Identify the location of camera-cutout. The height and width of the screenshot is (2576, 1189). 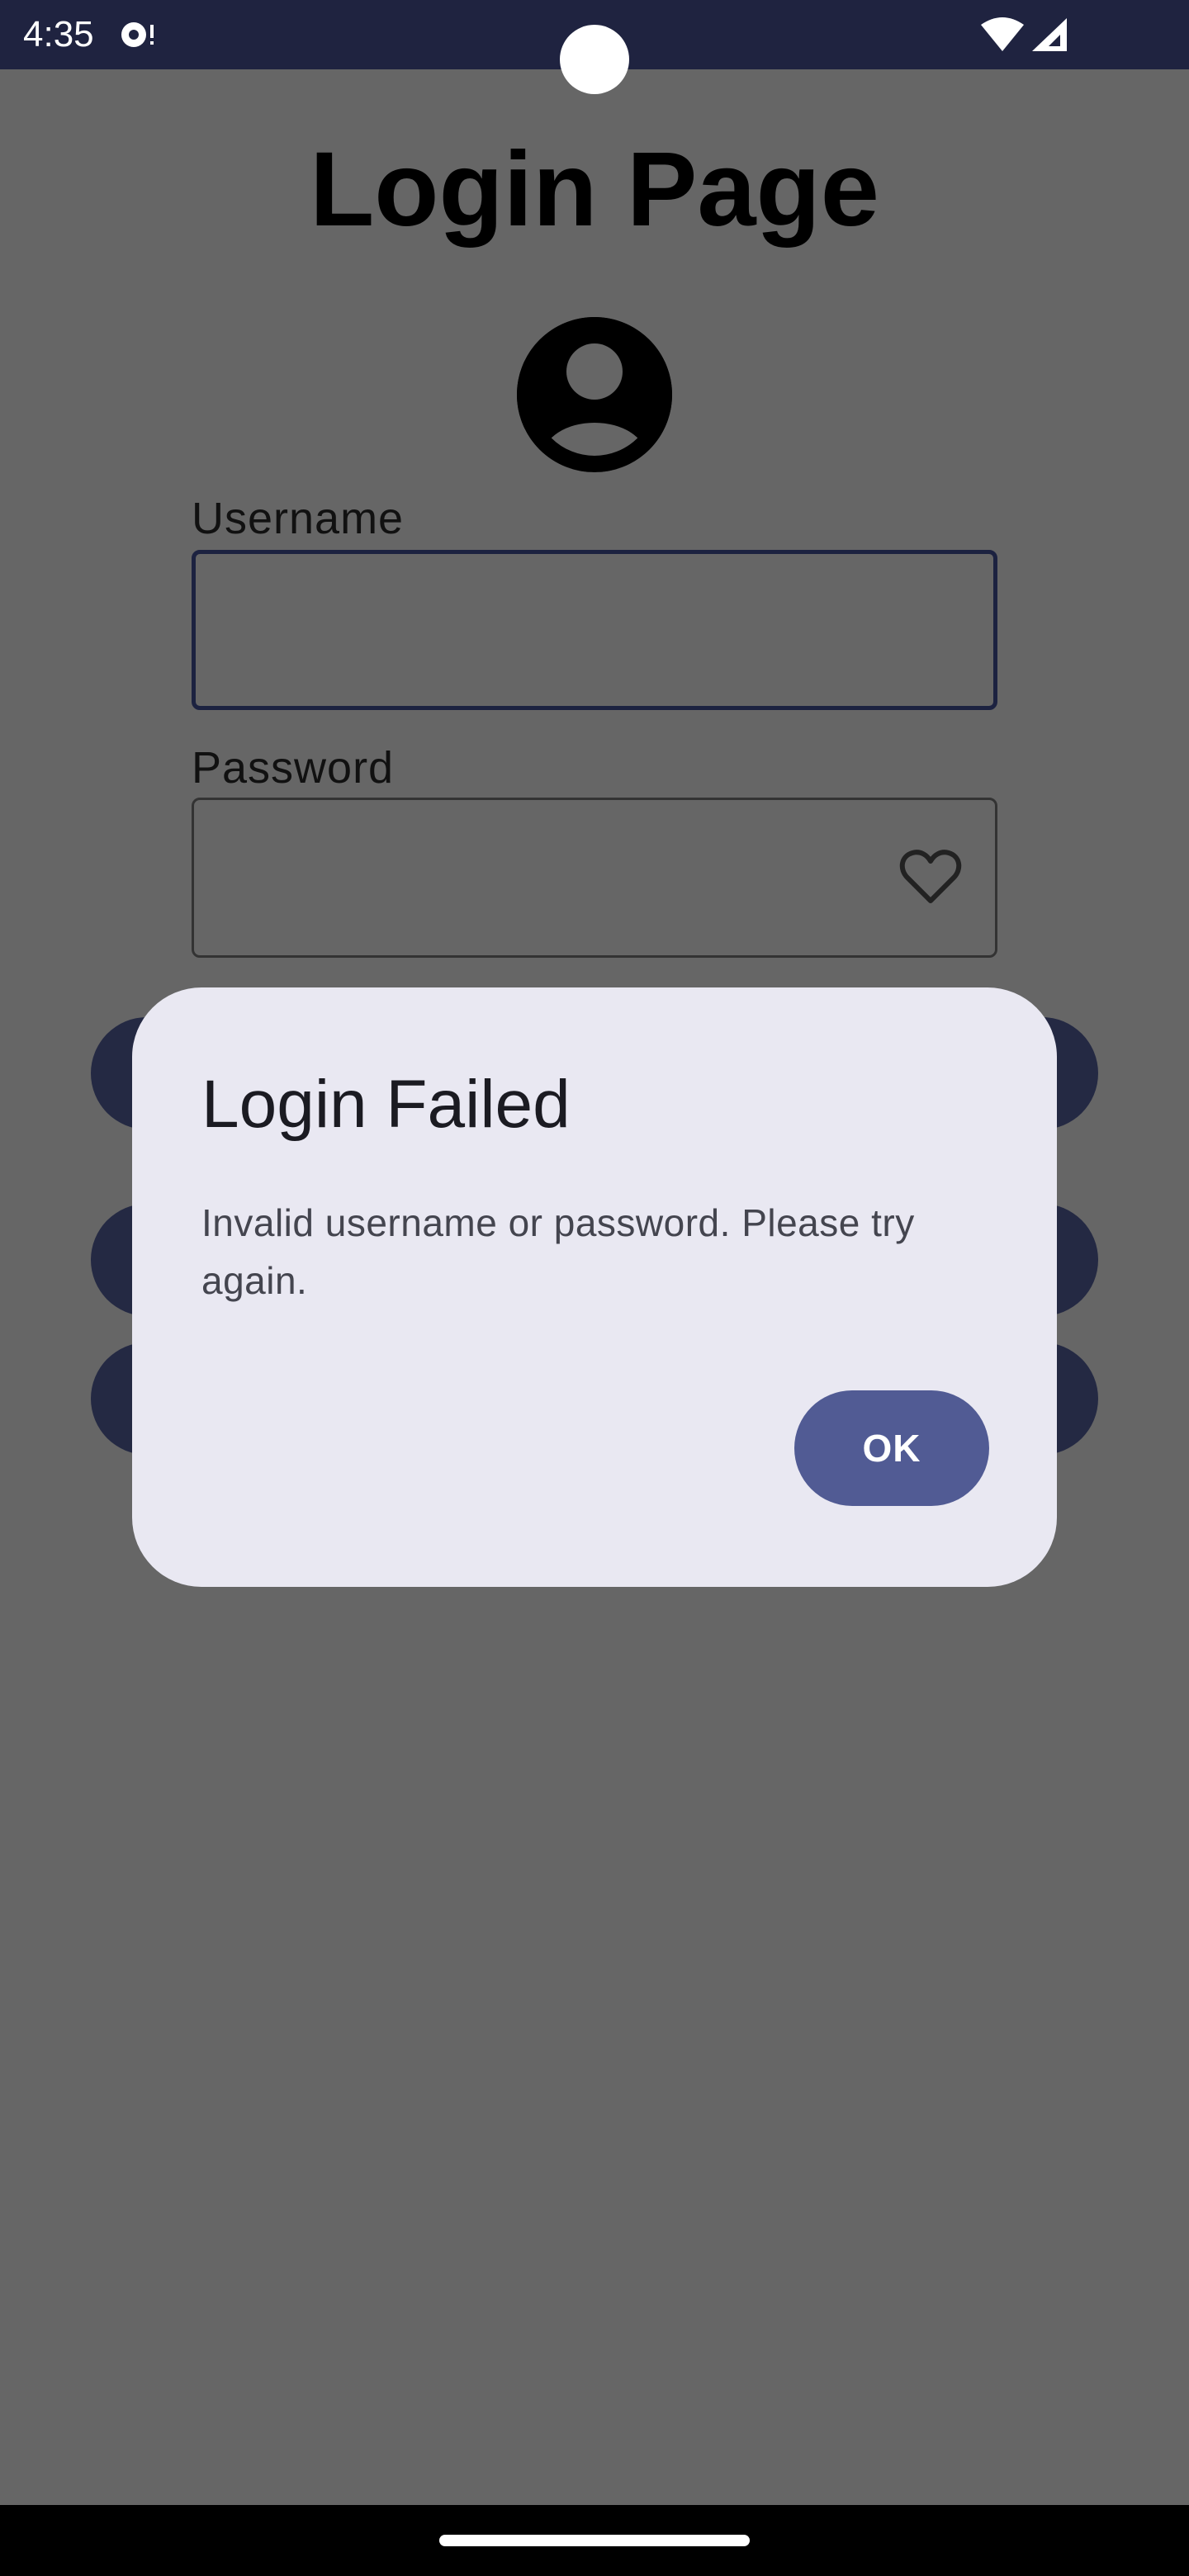
(594, 59).